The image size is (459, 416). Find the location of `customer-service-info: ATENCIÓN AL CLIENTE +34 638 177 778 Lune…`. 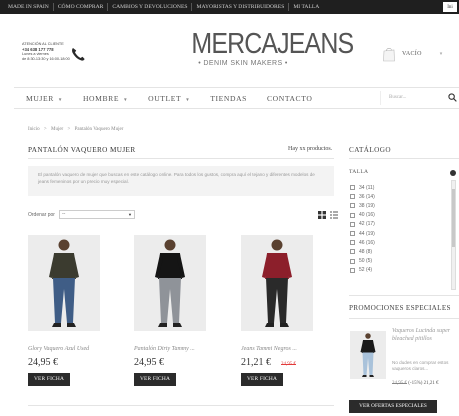

customer-service-info: ATENCIÓN AL CLIENTE +34 638 177 778 Lune… is located at coordinates (46, 52).